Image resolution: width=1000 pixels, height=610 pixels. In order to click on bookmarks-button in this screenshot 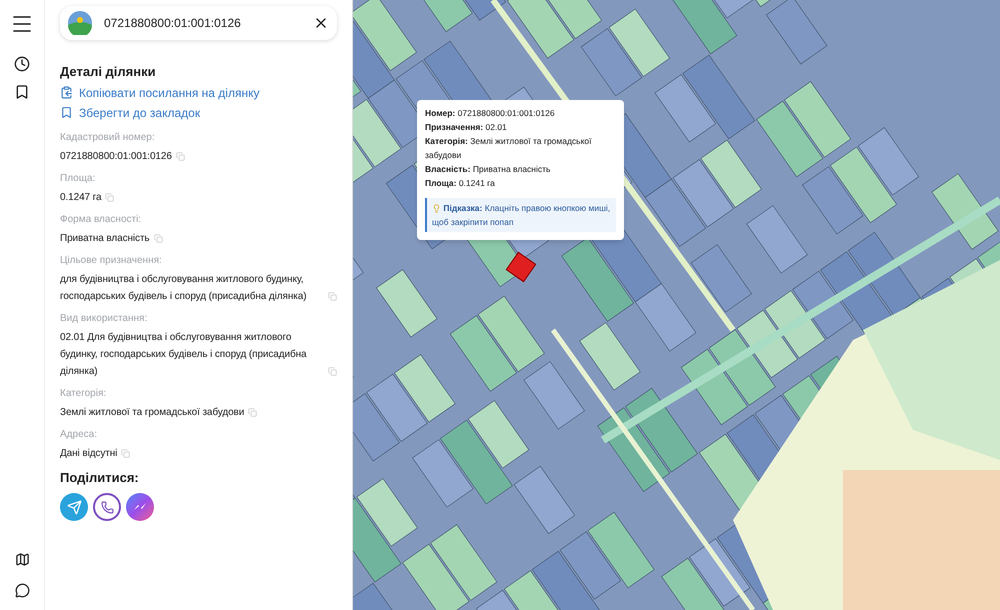, I will do `click(22, 92)`.